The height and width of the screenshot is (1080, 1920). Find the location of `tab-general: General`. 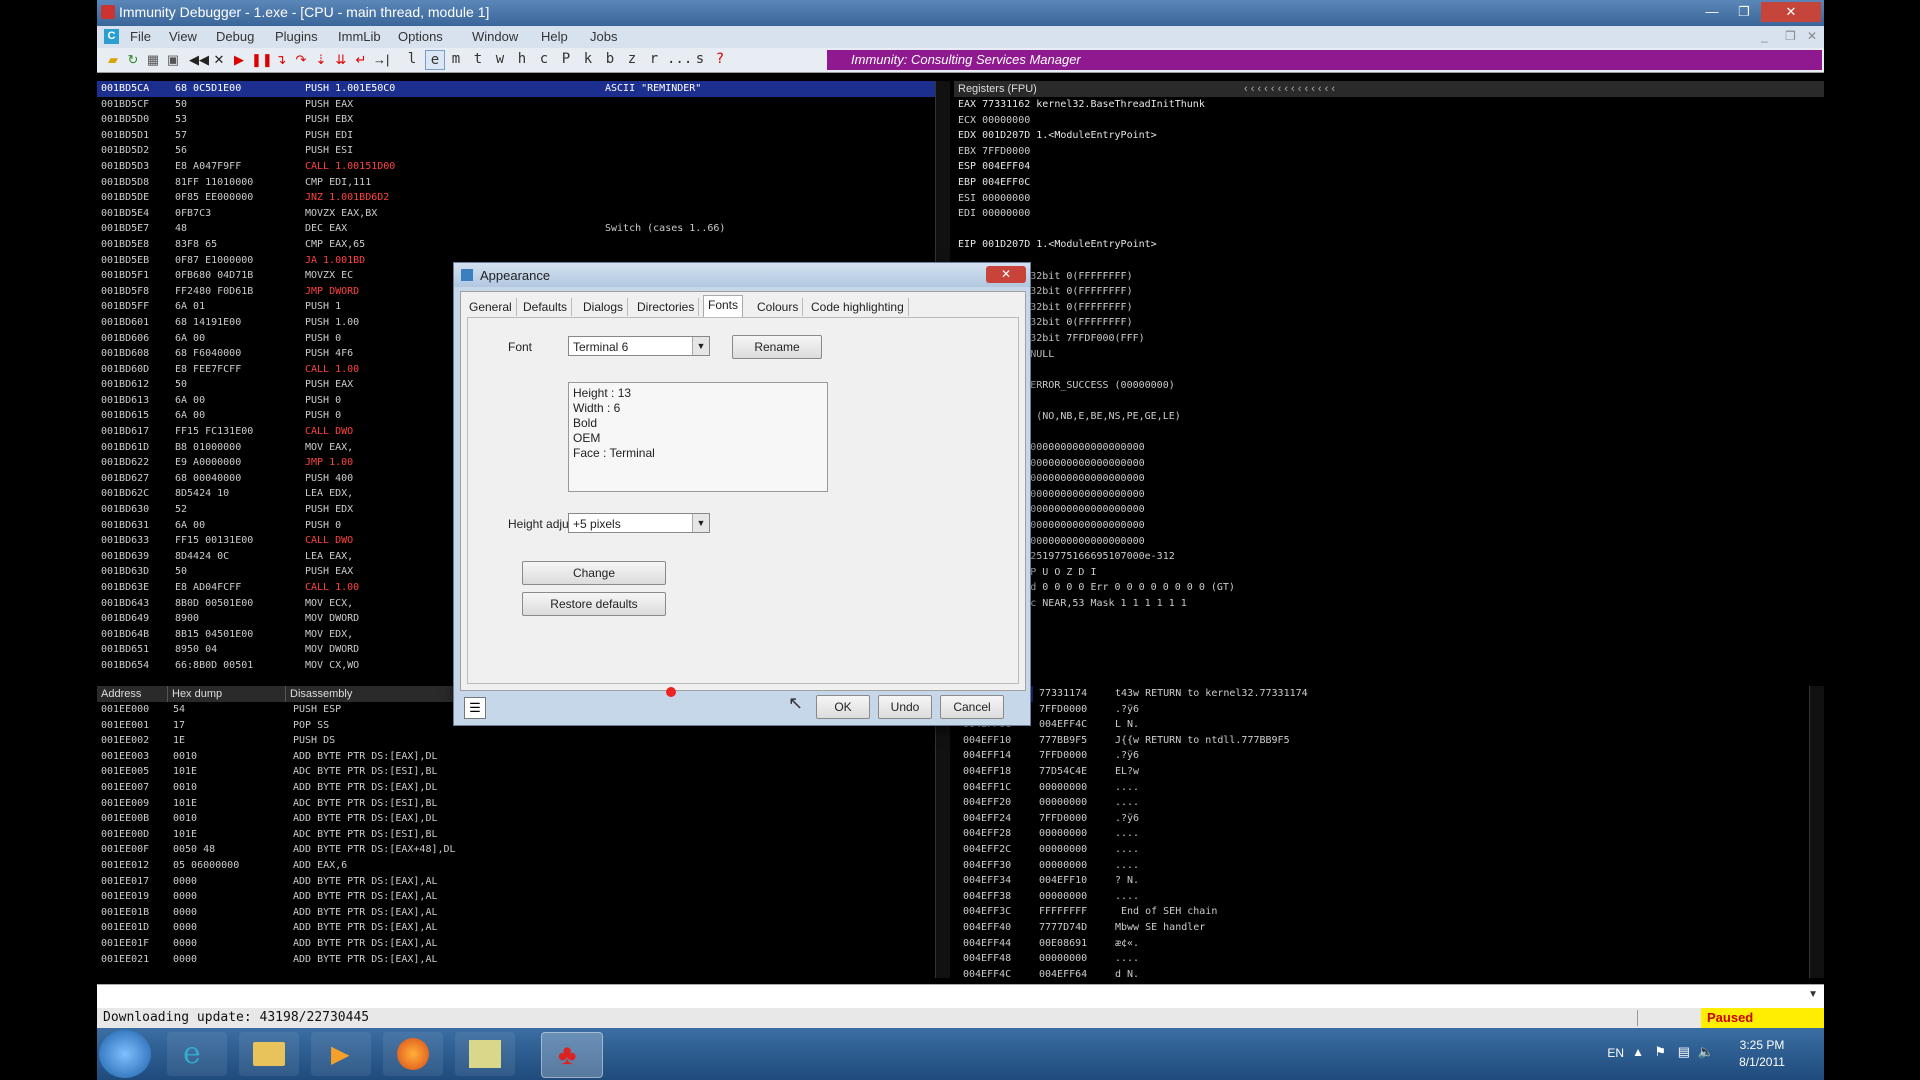

tab-general: General is located at coordinates (491, 307).